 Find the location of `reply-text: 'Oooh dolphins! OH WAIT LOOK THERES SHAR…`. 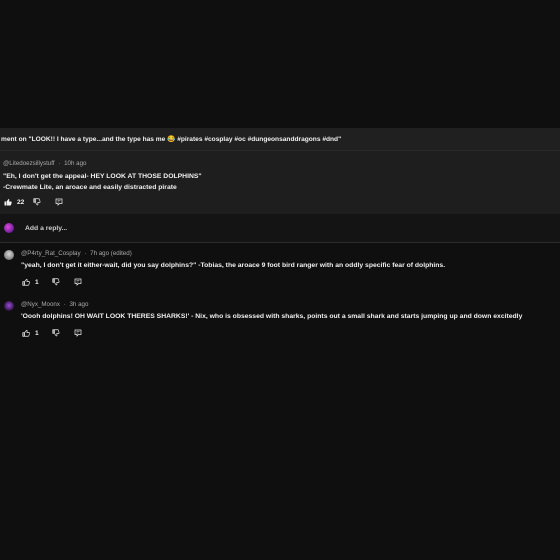

reply-text: 'Oooh dolphins! OH WAIT LOOK THERES SHAR… is located at coordinates (272, 316).